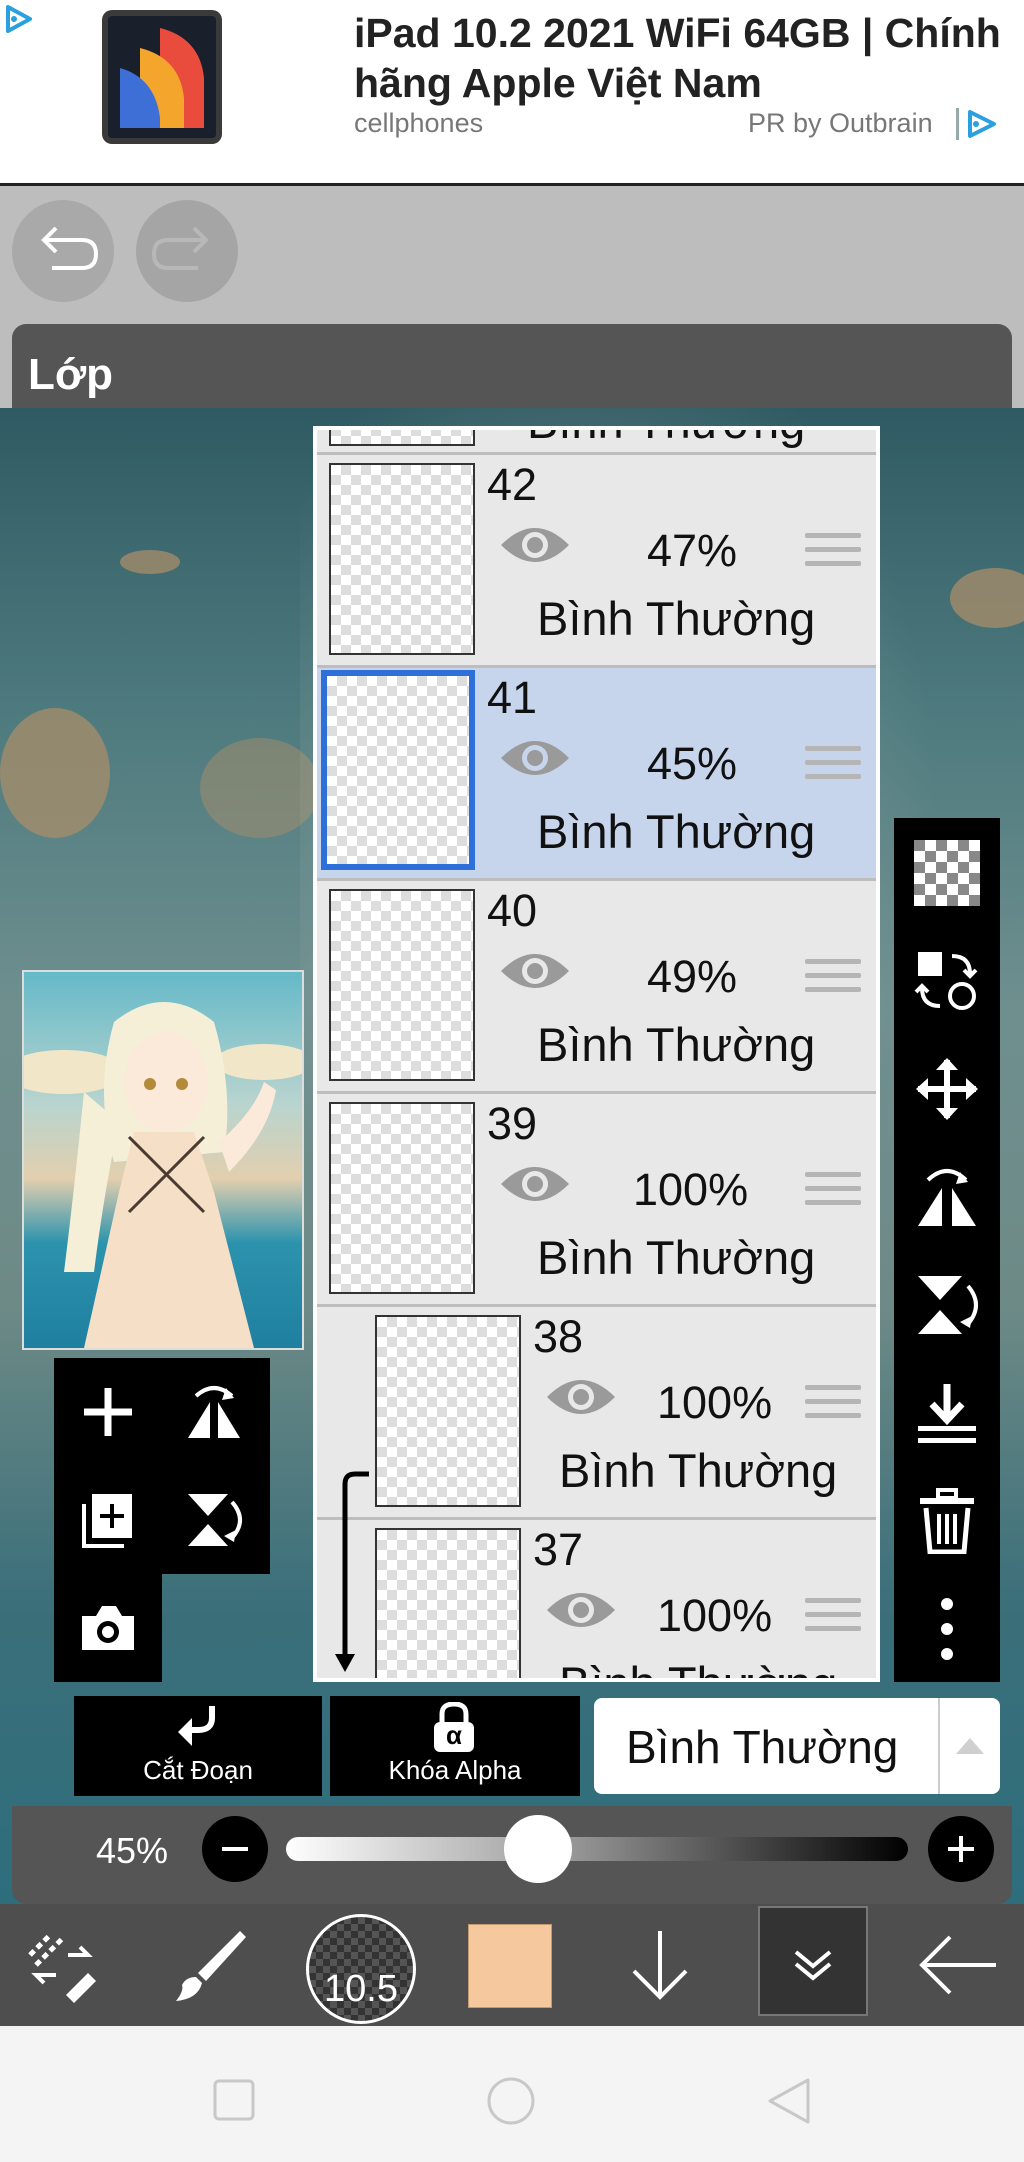 The height and width of the screenshot is (2162, 1024). What do you see at coordinates (214, 1520) in the screenshot?
I see `flip-layer-vertical-icon` at bounding box center [214, 1520].